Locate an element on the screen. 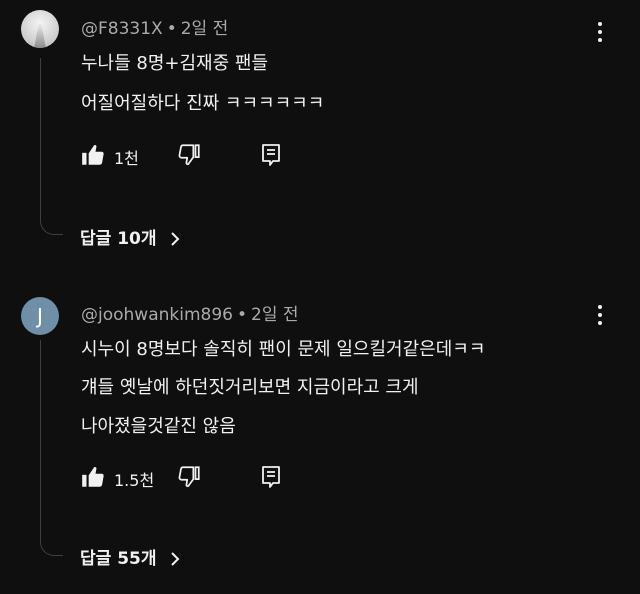  comment-text-line: 시누이 8명보다 솔직히 팬이 문제 일으킬거같은데ㅋㅋ is located at coordinates (283, 349).